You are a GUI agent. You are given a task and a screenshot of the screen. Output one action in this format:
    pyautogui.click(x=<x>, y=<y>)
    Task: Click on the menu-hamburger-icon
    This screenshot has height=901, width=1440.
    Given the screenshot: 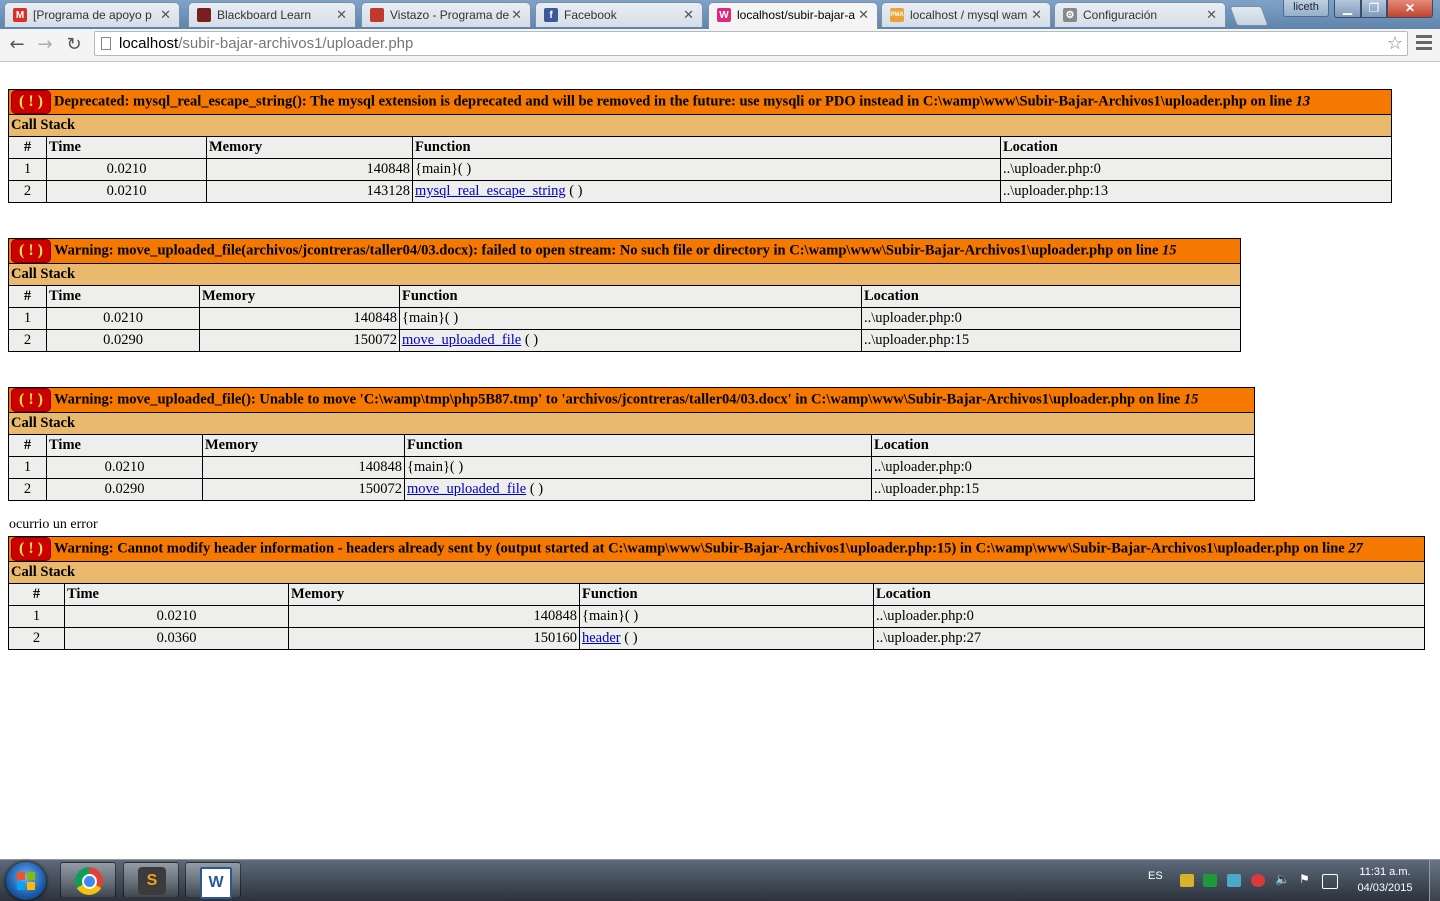 What is the action you would take?
    pyautogui.click(x=1424, y=44)
    